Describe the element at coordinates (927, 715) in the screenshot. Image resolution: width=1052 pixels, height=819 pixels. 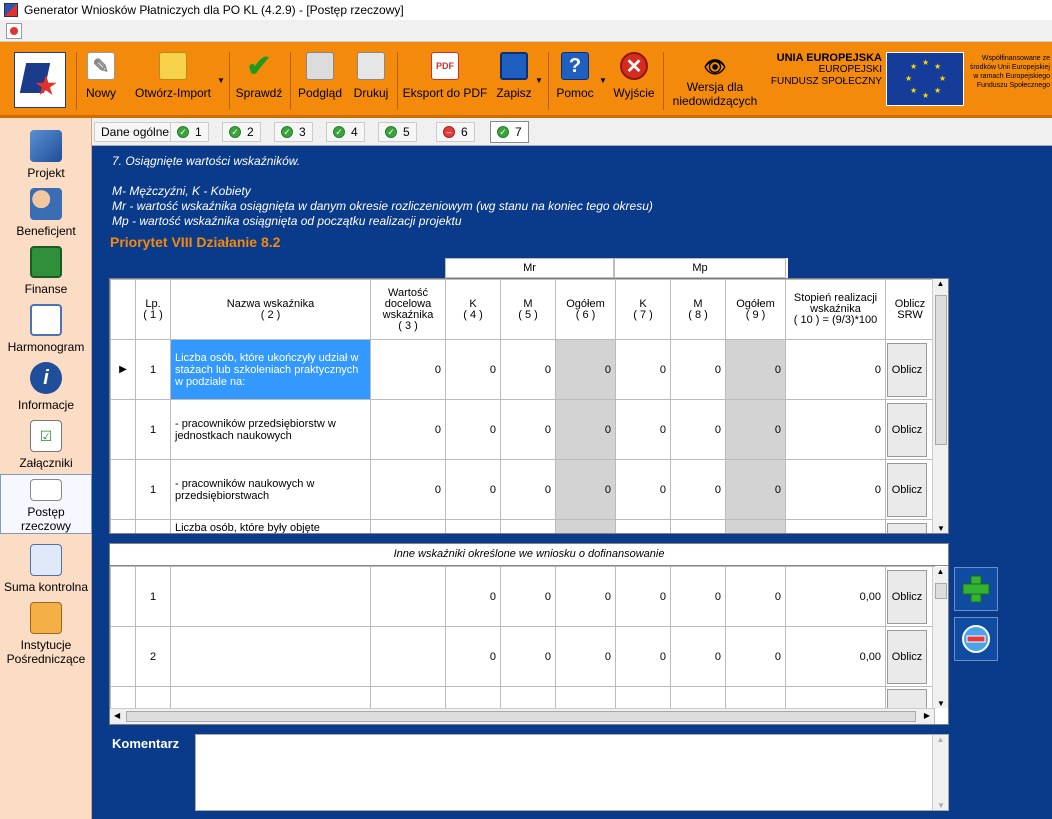
I see `scroll-right-icon: ▶` at that location.